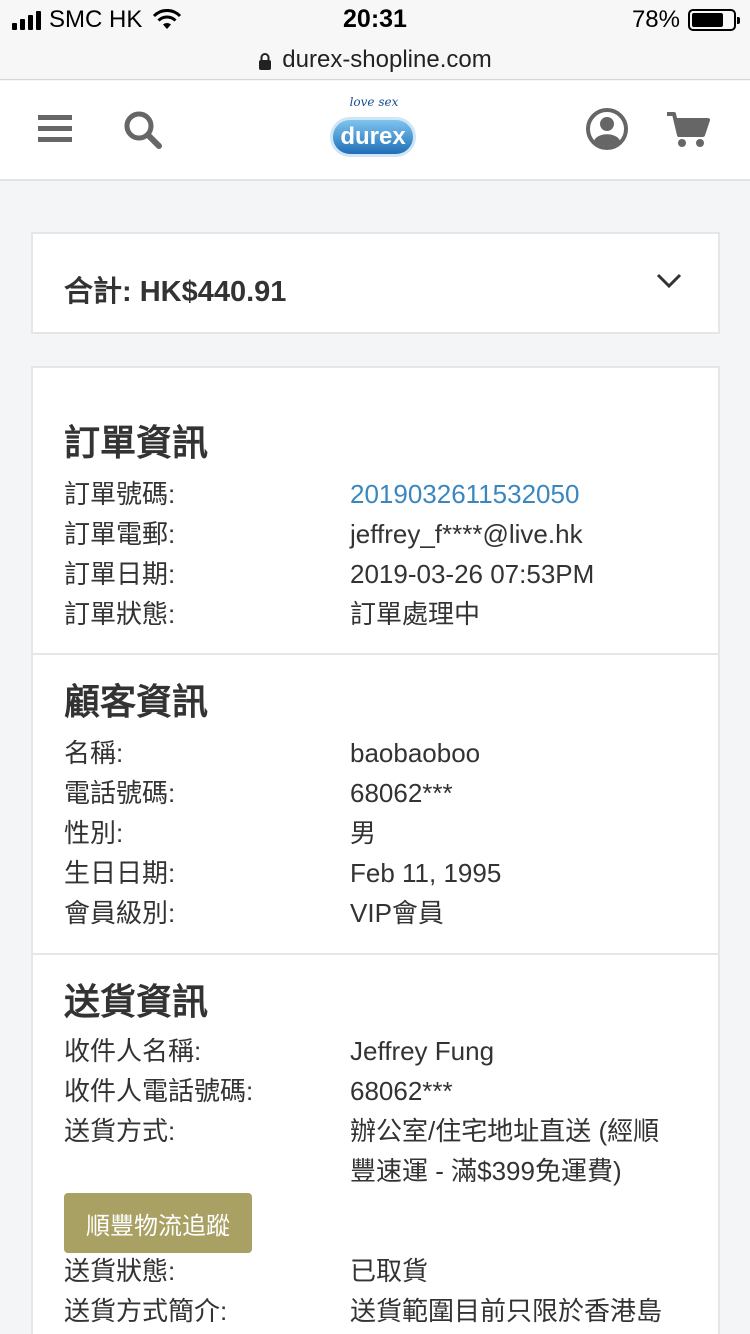 The height and width of the screenshot is (1334, 750). Describe the element at coordinates (175, 292) in the screenshot. I see `order-total: 合計: HK$440.91` at that location.